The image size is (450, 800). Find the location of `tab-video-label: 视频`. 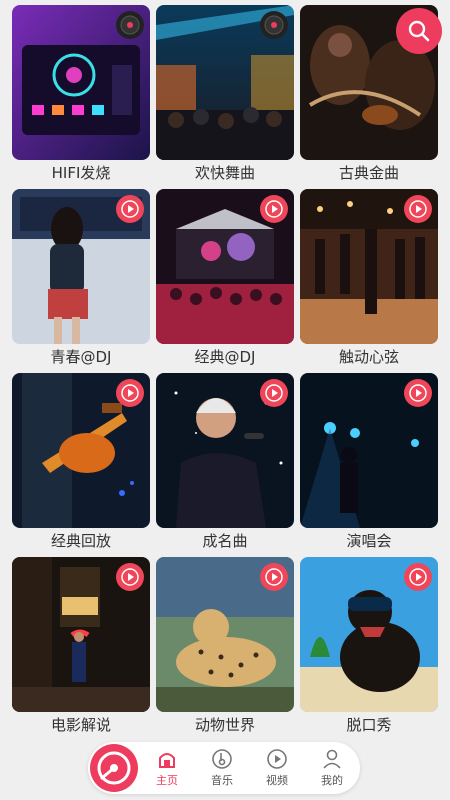

tab-video-label: 视频 is located at coordinates (277, 780).